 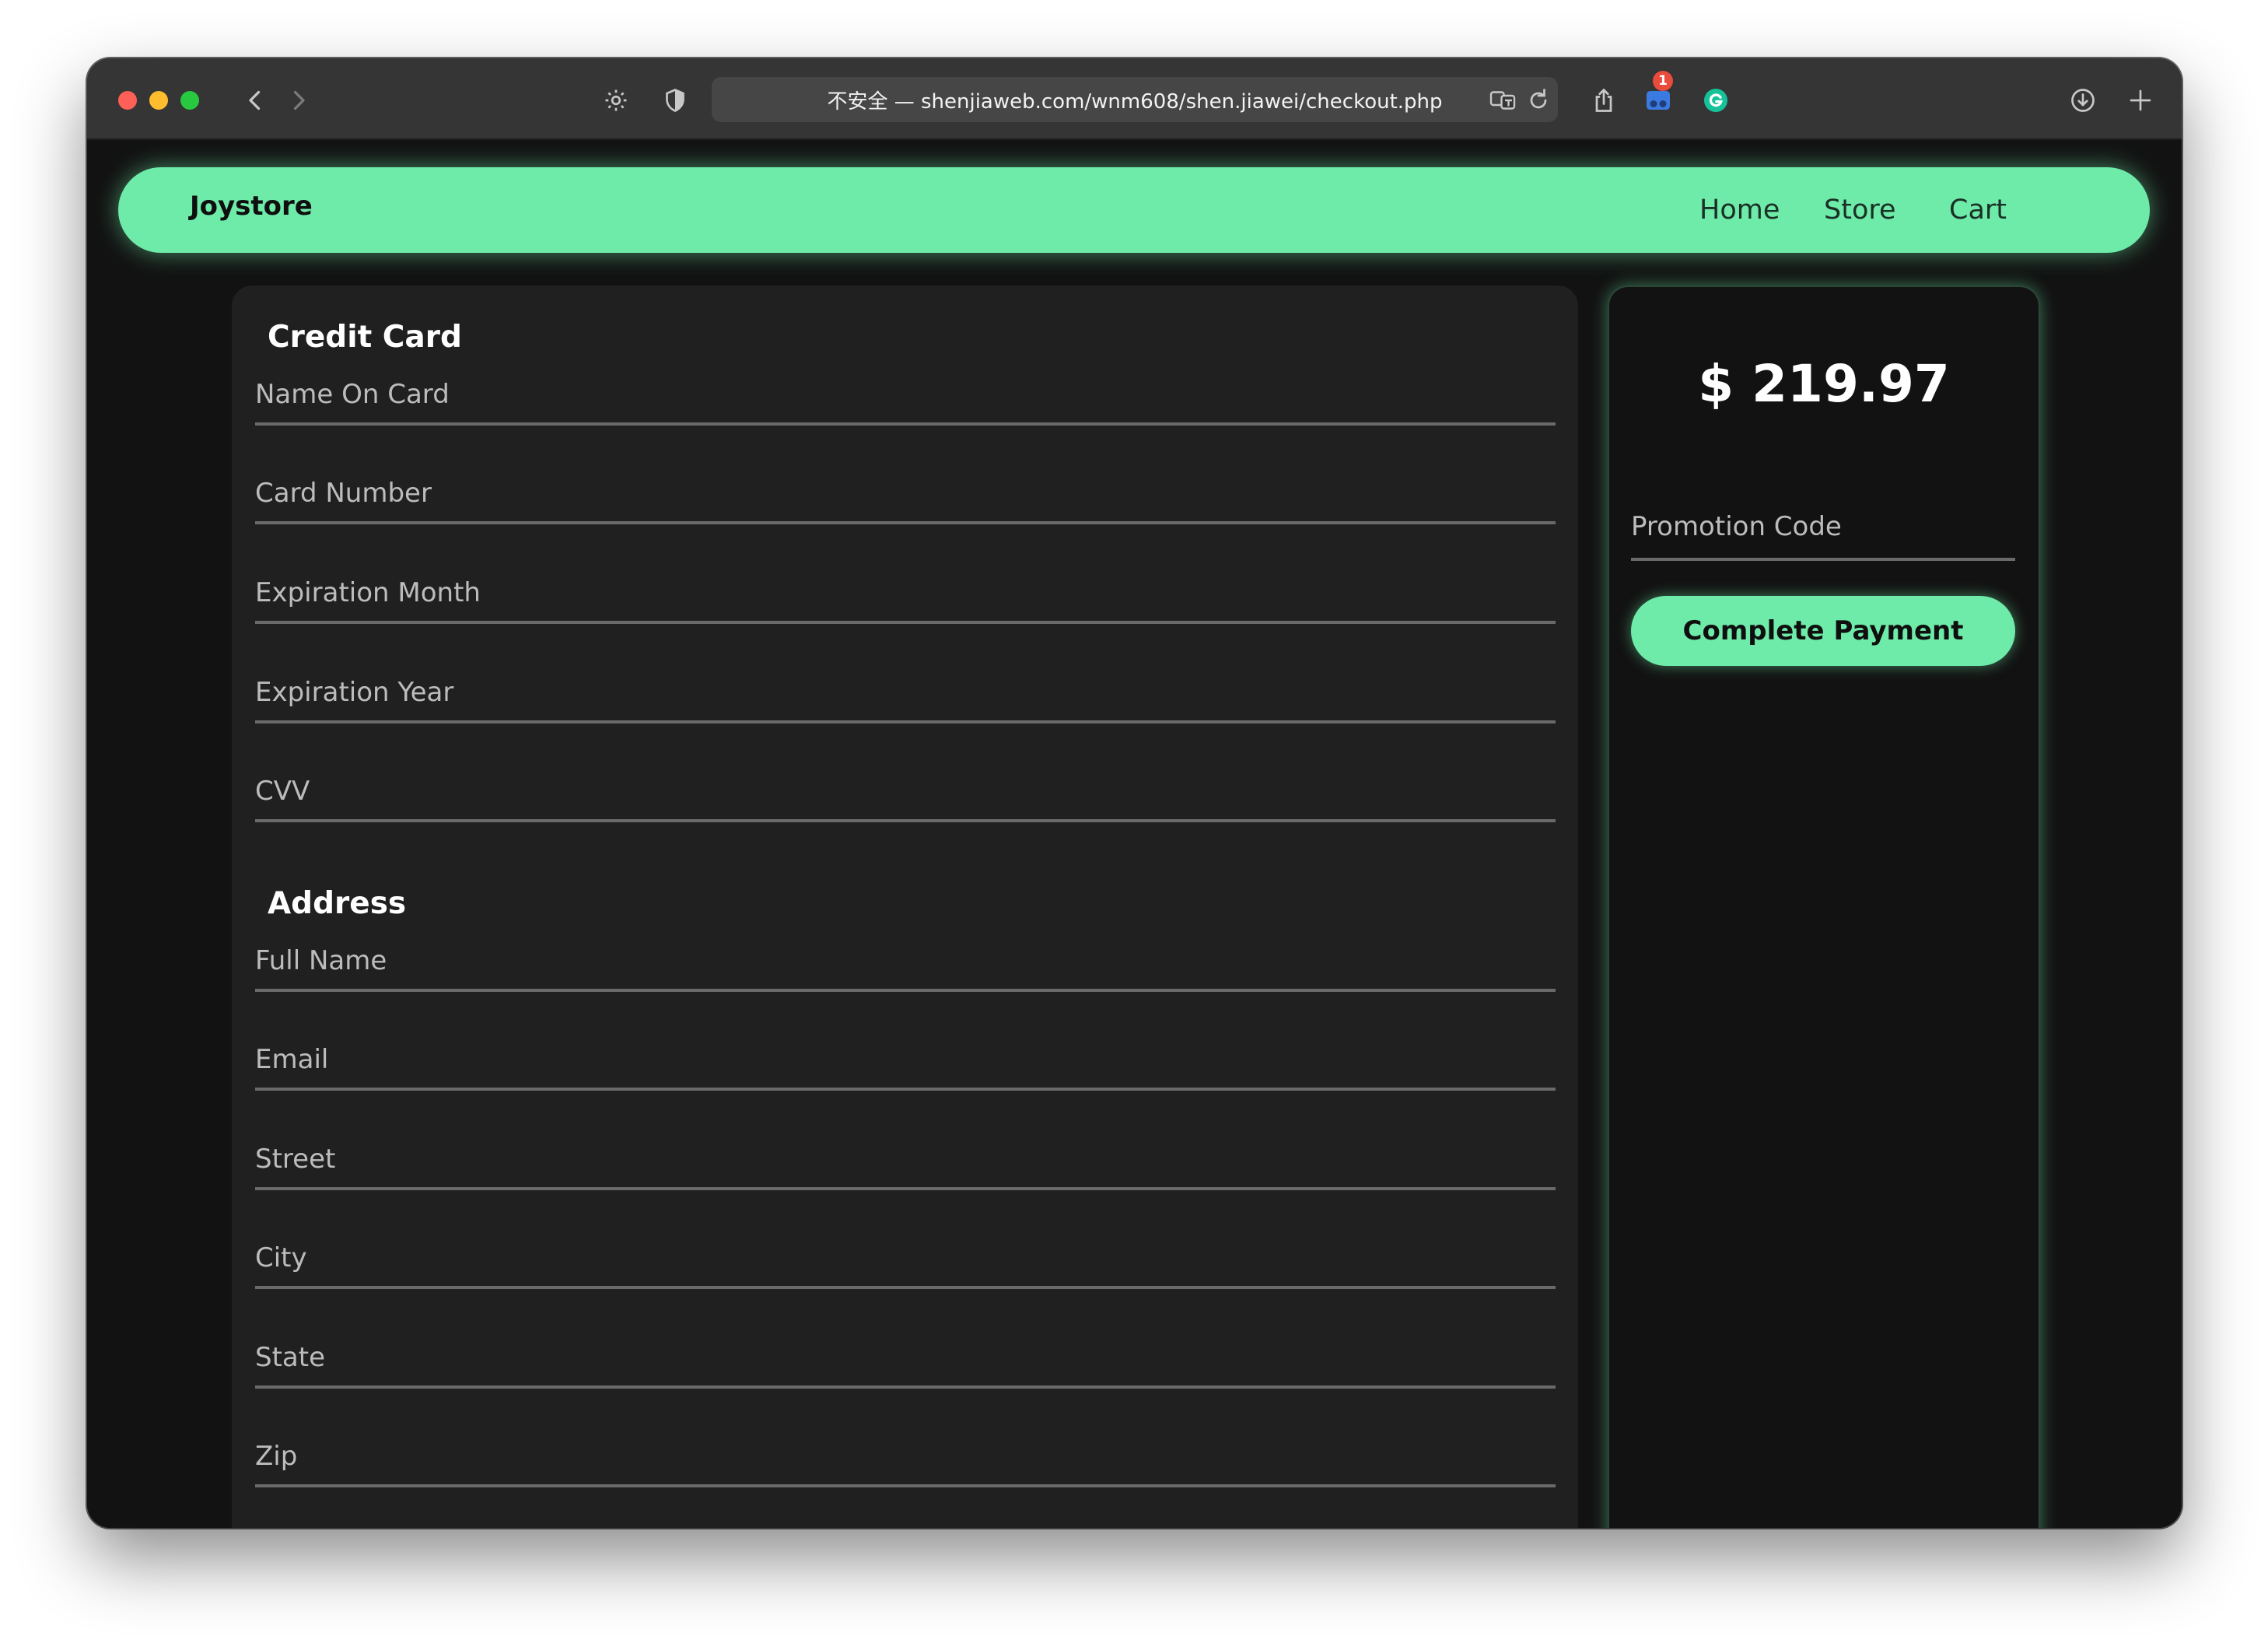 What do you see at coordinates (906, 1454) in the screenshot?
I see `zip-field: Zip` at bounding box center [906, 1454].